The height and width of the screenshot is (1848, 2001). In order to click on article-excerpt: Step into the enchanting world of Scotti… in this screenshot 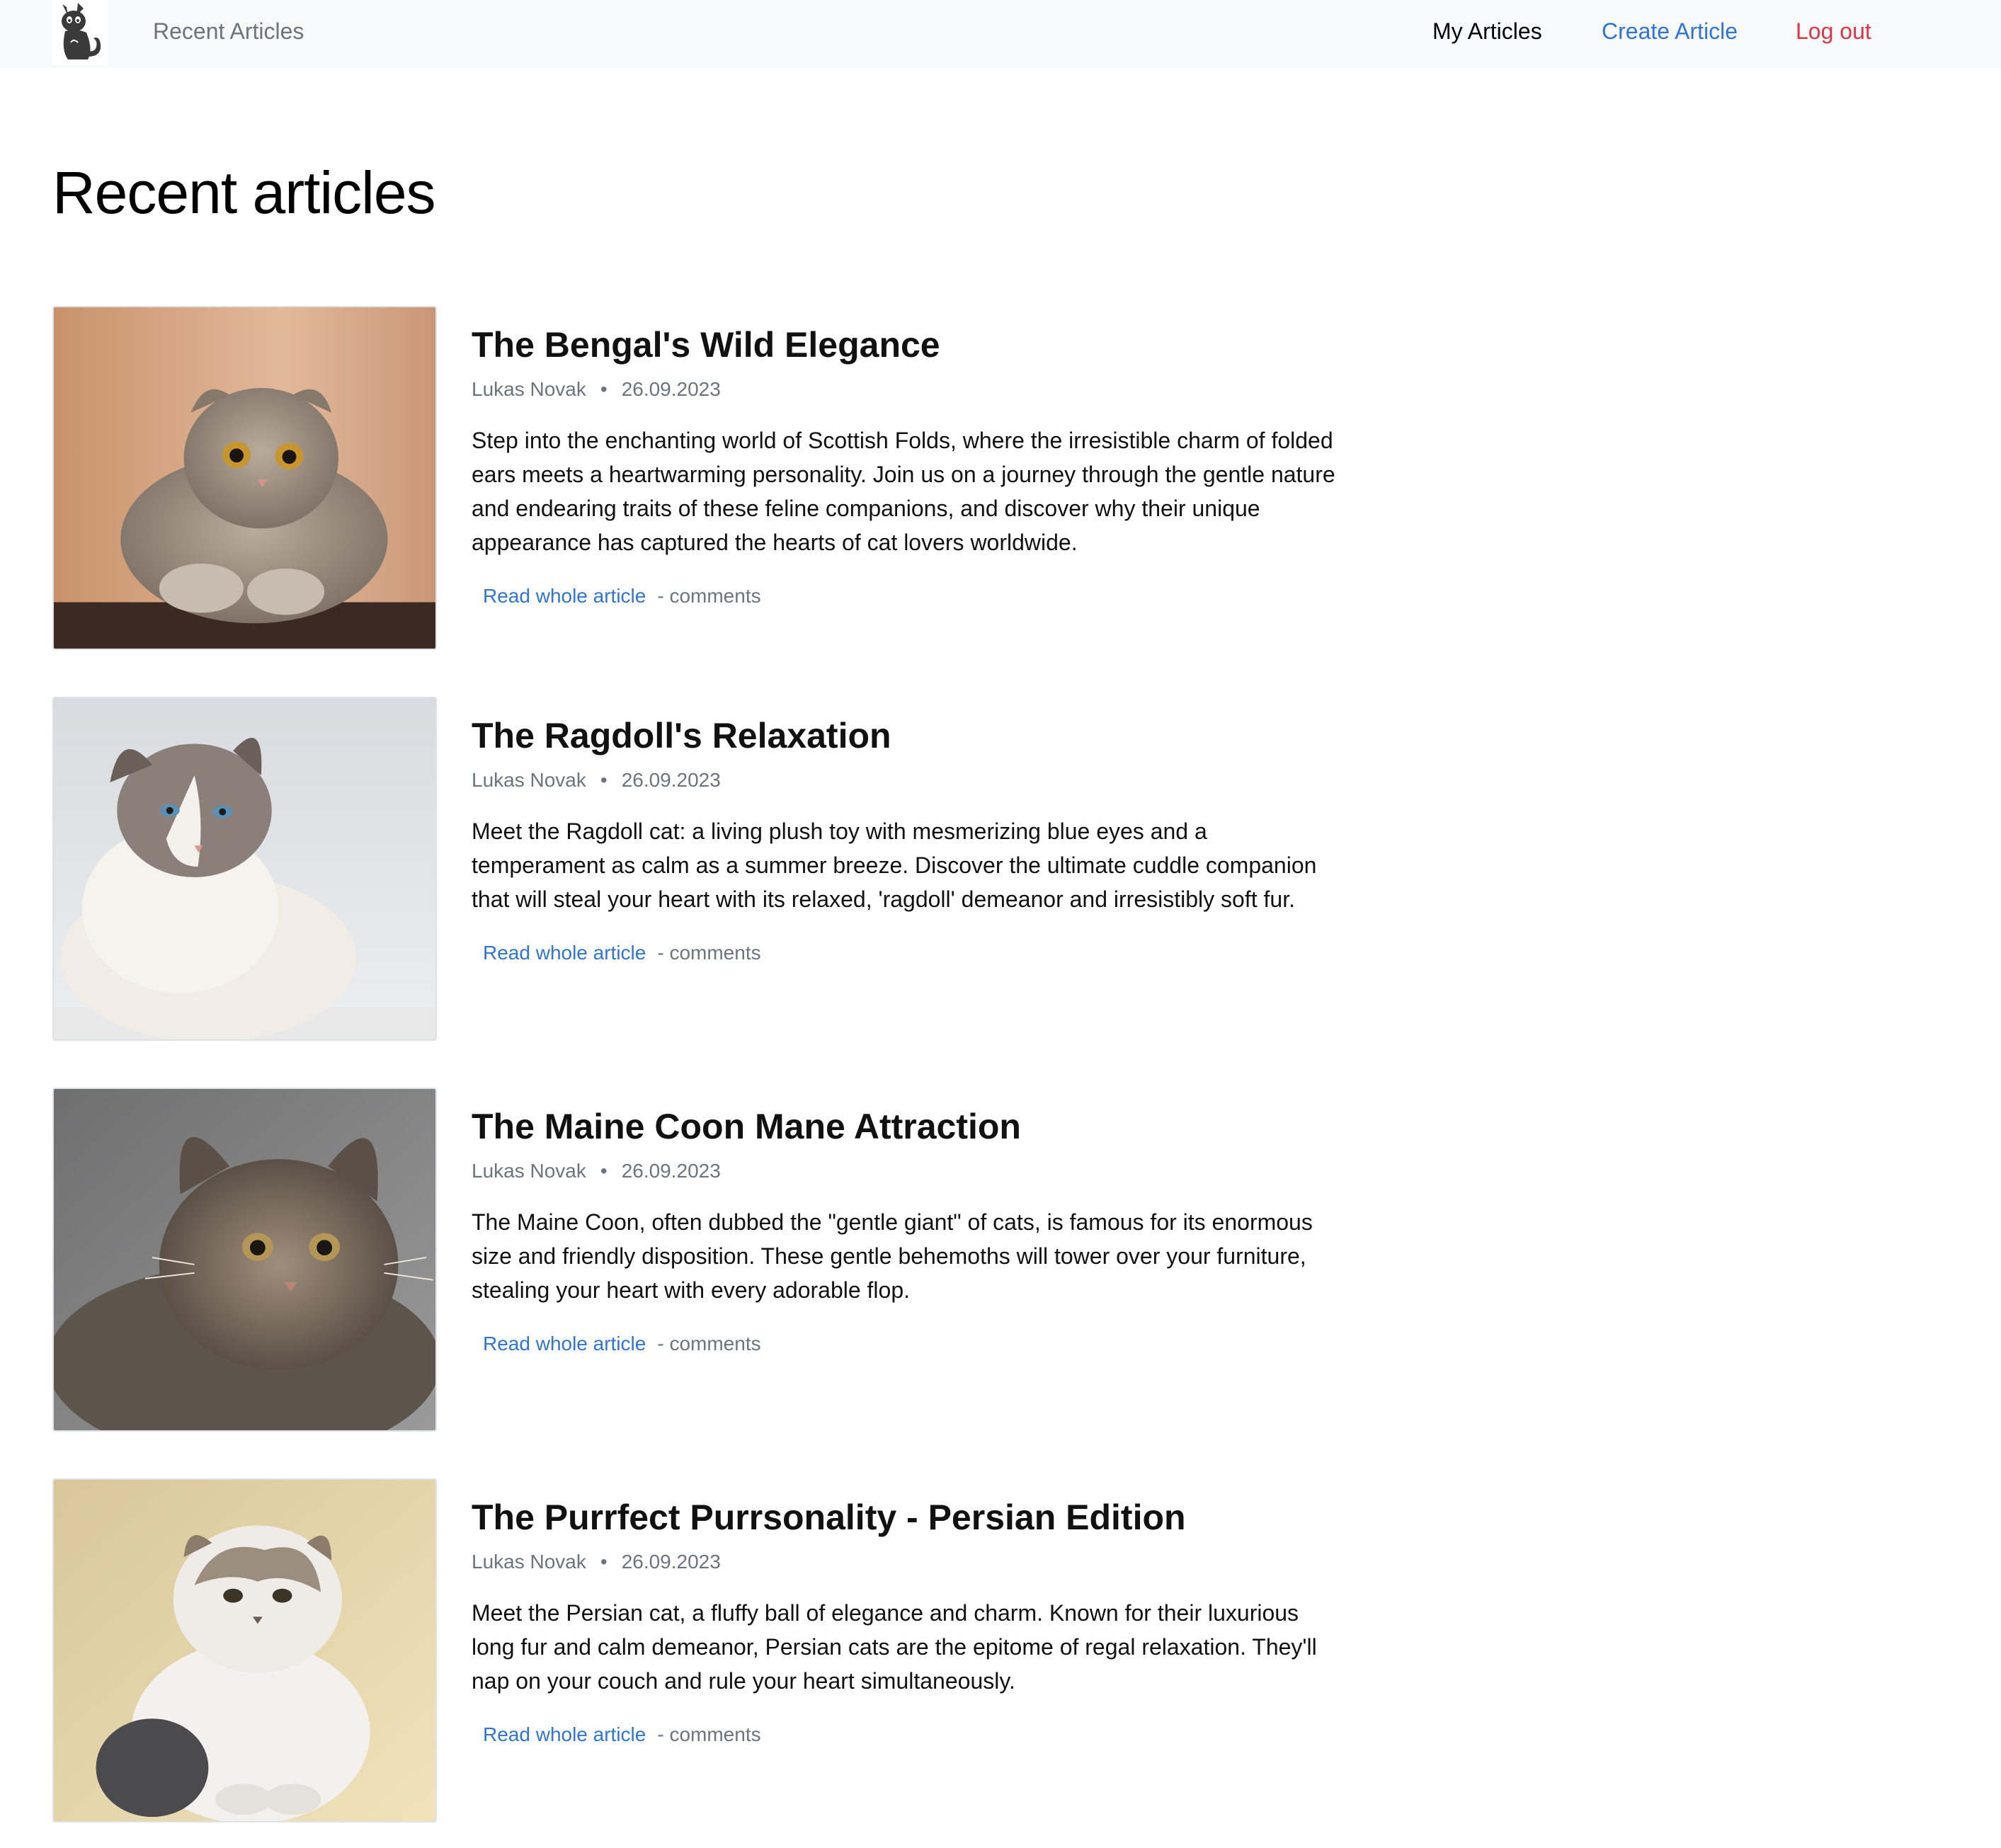, I will do `click(903, 492)`.